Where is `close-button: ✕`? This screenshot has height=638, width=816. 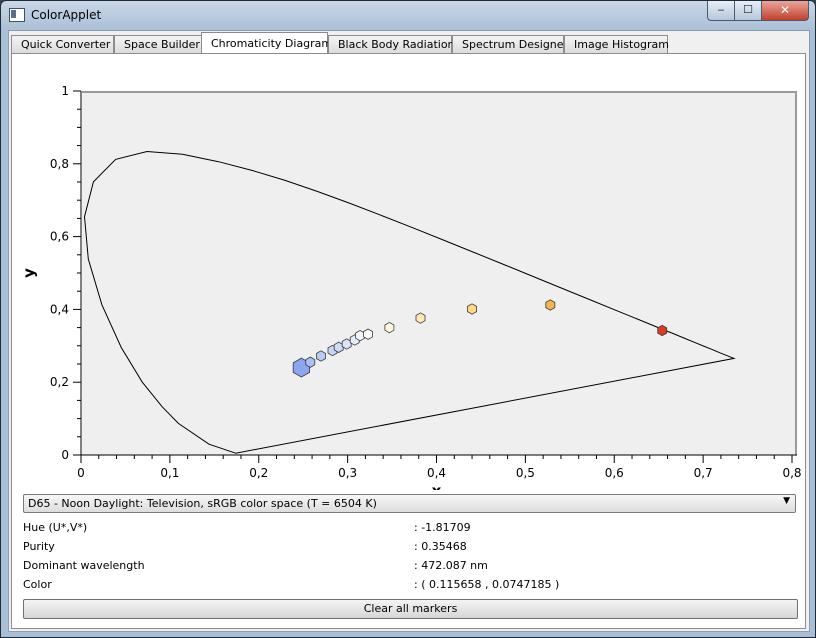 close-button: ✕ is located at coordinates (785, 11).